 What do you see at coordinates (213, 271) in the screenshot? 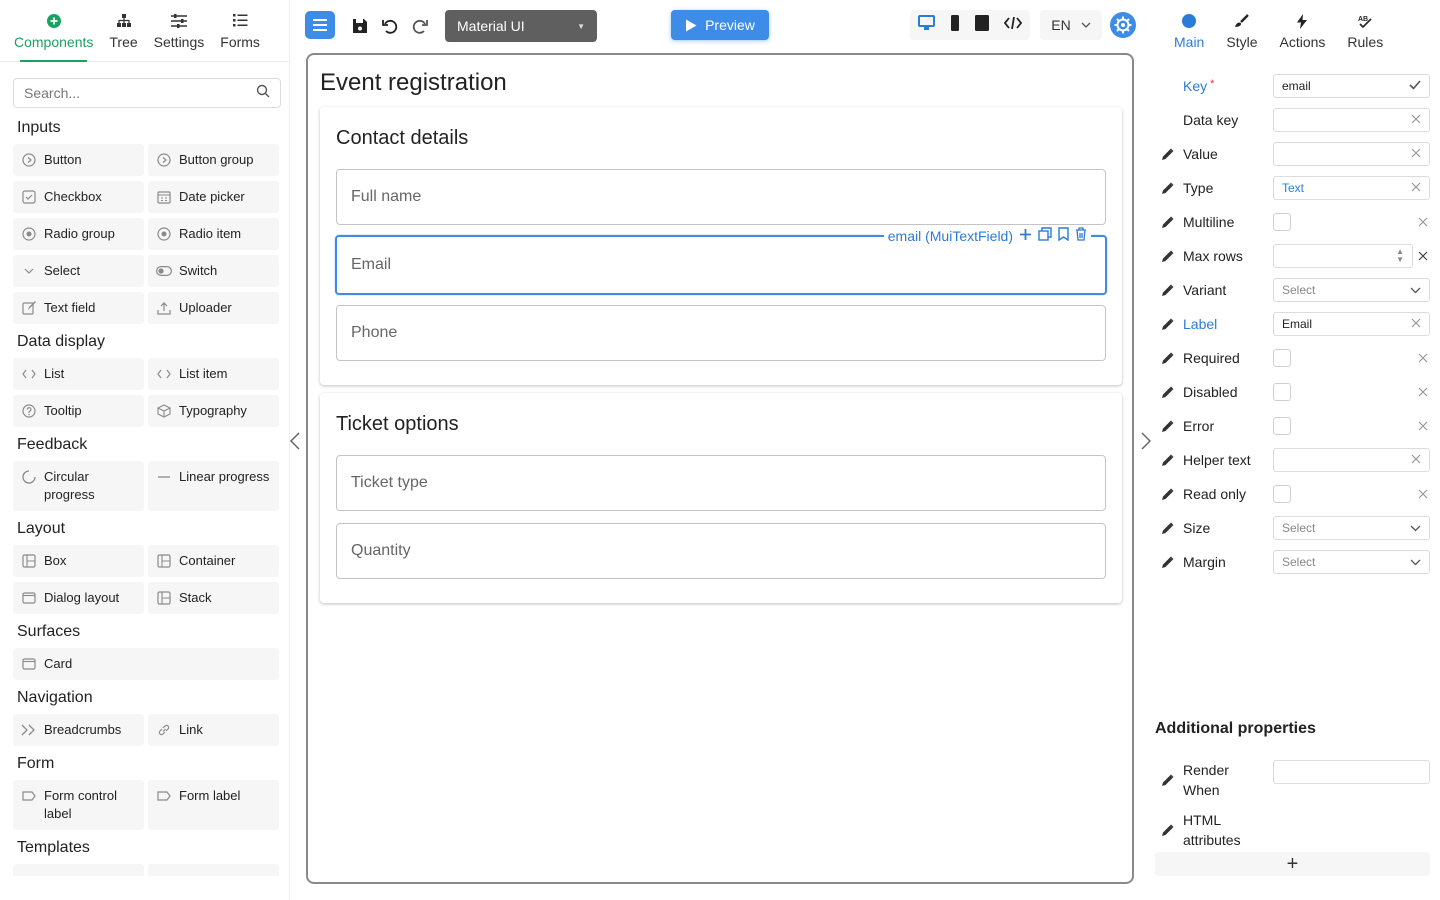
I see `component-switch: Switch` at bounding box center [213, 271].